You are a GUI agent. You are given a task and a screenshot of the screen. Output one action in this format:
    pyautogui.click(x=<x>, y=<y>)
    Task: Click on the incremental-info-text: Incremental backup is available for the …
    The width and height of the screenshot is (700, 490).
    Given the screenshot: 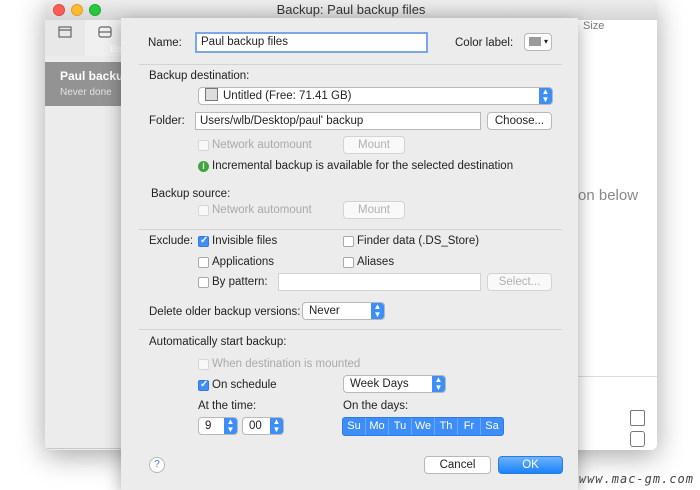 What is the action you would take?
    pyautogui.click(x=363, y=166)
    